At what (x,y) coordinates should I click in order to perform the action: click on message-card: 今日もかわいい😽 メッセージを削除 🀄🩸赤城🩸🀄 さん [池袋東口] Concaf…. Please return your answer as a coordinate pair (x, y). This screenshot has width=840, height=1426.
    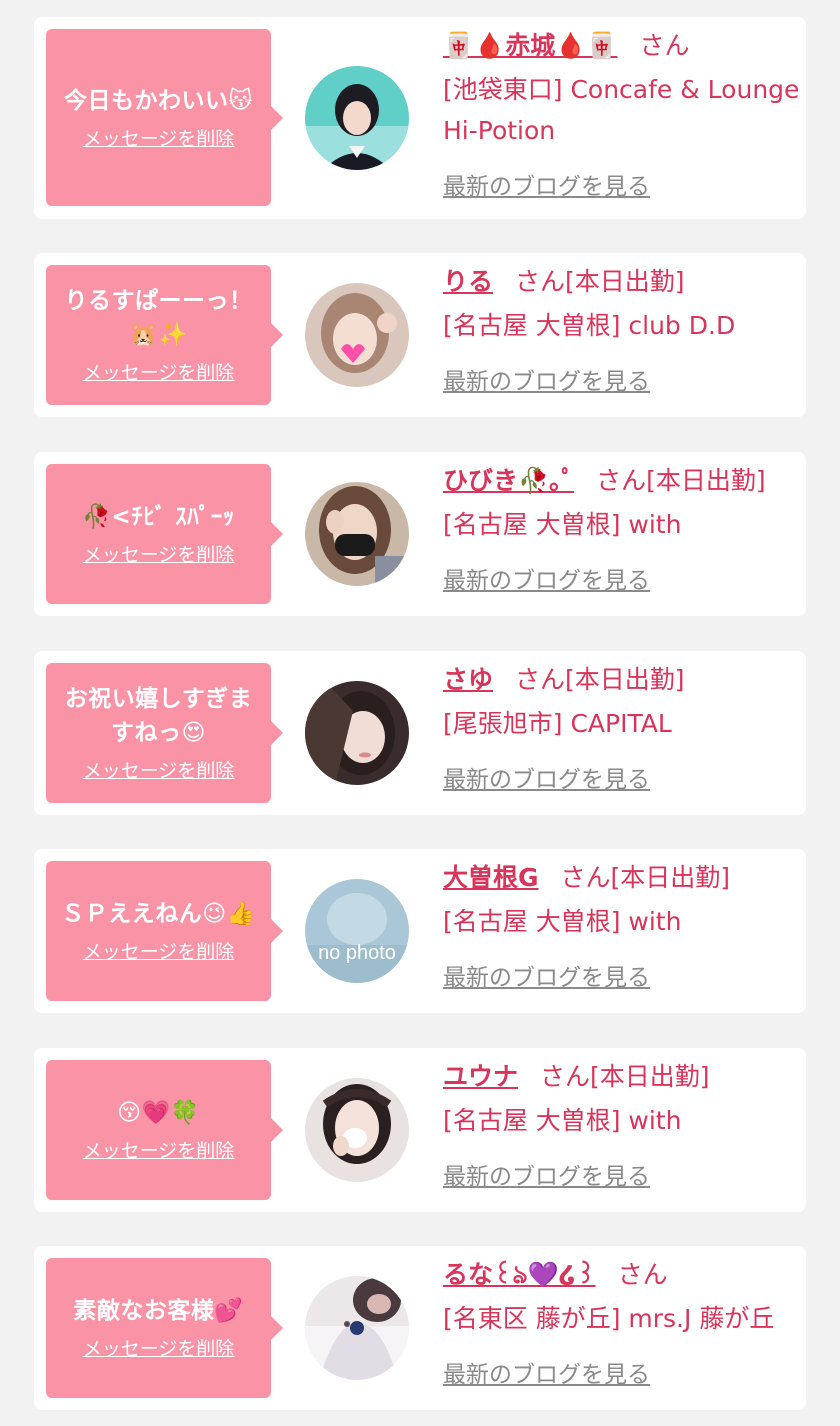
    Looking at the image, I should click on (420, 118).